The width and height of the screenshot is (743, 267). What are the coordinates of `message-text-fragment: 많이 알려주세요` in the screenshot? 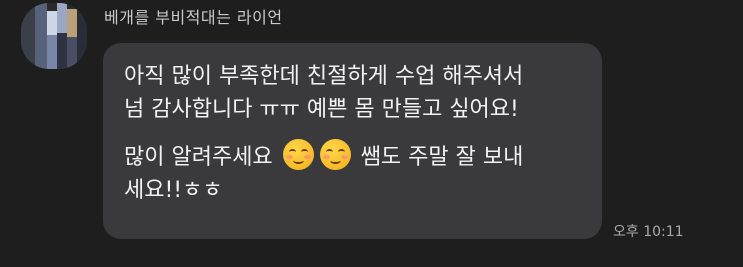 It's located at (198, 157).